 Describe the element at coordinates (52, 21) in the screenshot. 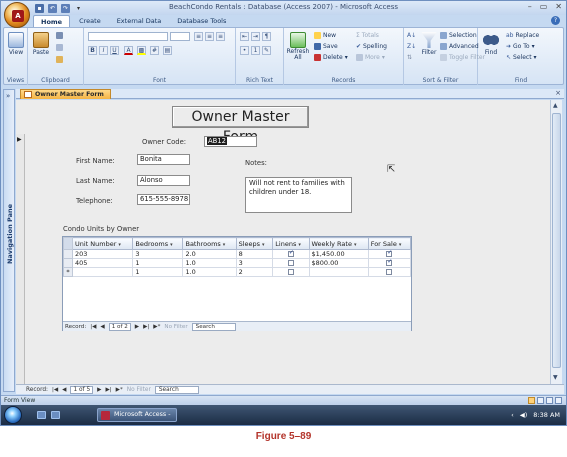

I see `tab-home: Home` at that location.